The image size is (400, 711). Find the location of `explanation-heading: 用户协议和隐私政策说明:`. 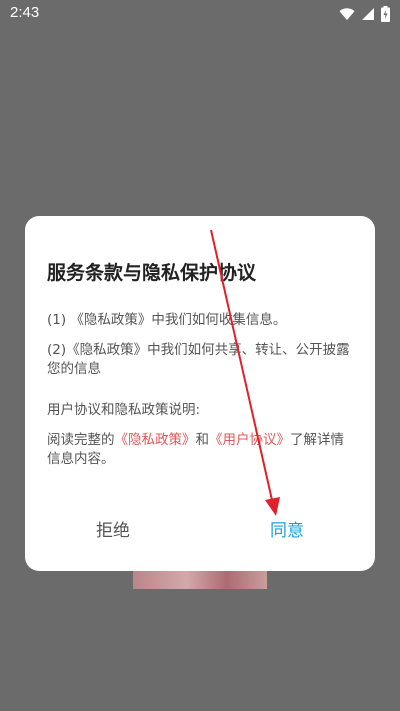

explanation-heading: 用户协议和隐私政策说明: is located at coordinates (124, 410).